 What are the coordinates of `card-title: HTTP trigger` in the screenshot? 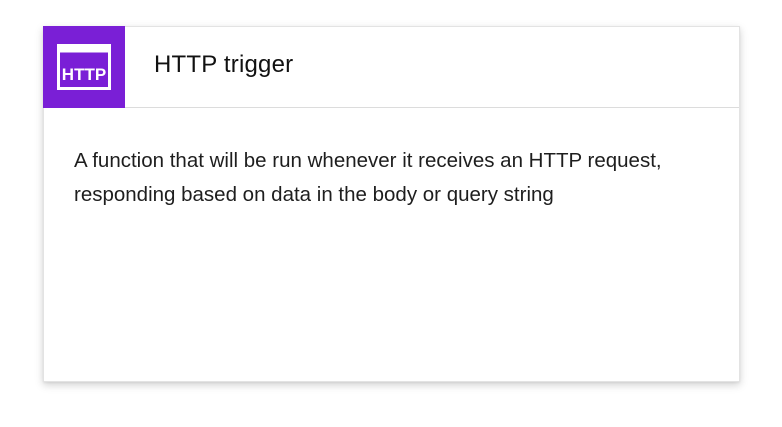 It's located at (224, 64).